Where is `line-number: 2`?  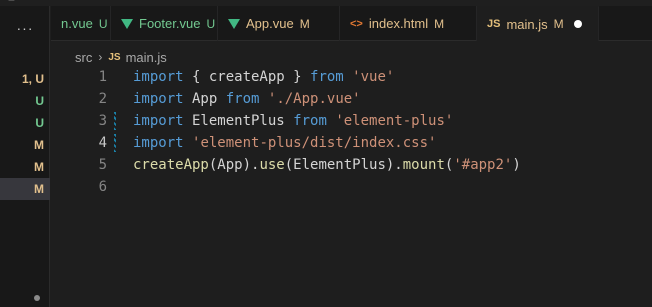
line-number: 2 is located at coordinates (102, 99).